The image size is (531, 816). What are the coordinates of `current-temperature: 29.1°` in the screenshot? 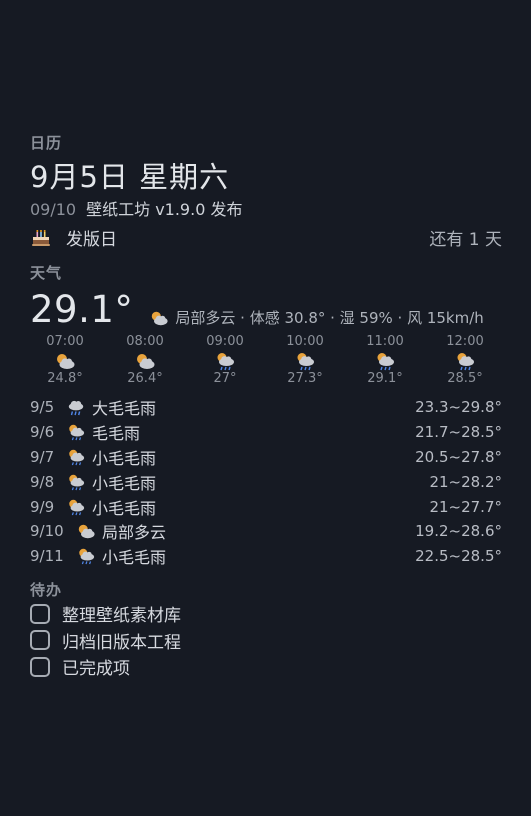 It's located at (82, 309).